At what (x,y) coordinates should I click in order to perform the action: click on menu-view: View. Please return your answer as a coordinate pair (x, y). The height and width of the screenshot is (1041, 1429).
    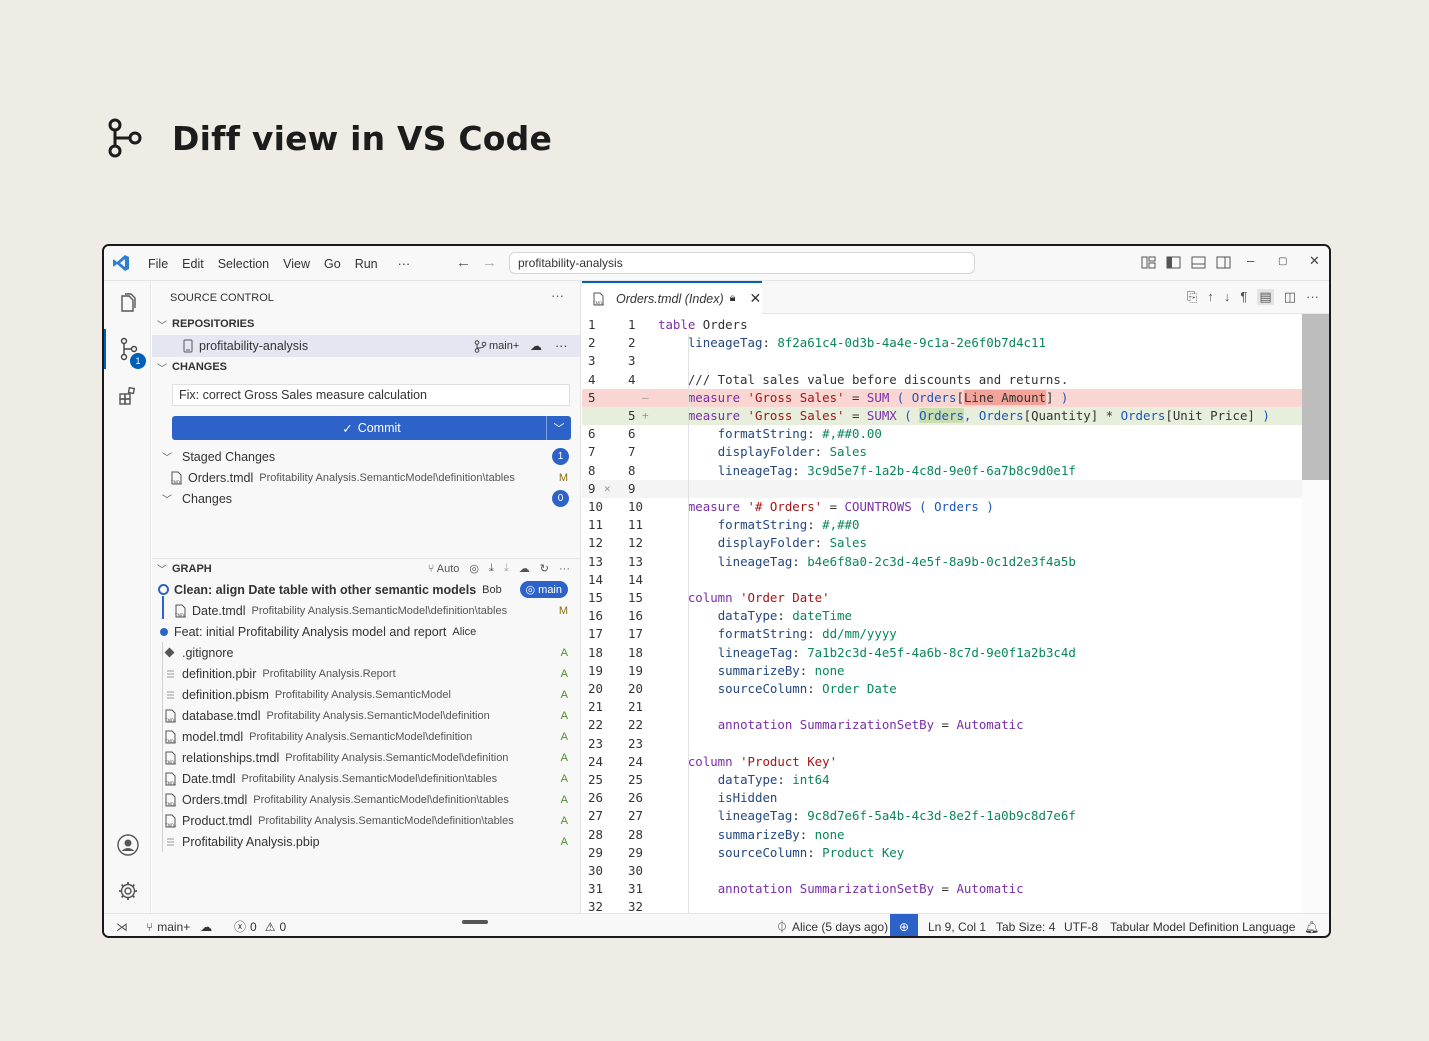
    Looking at the image, I should click on (296, 264).